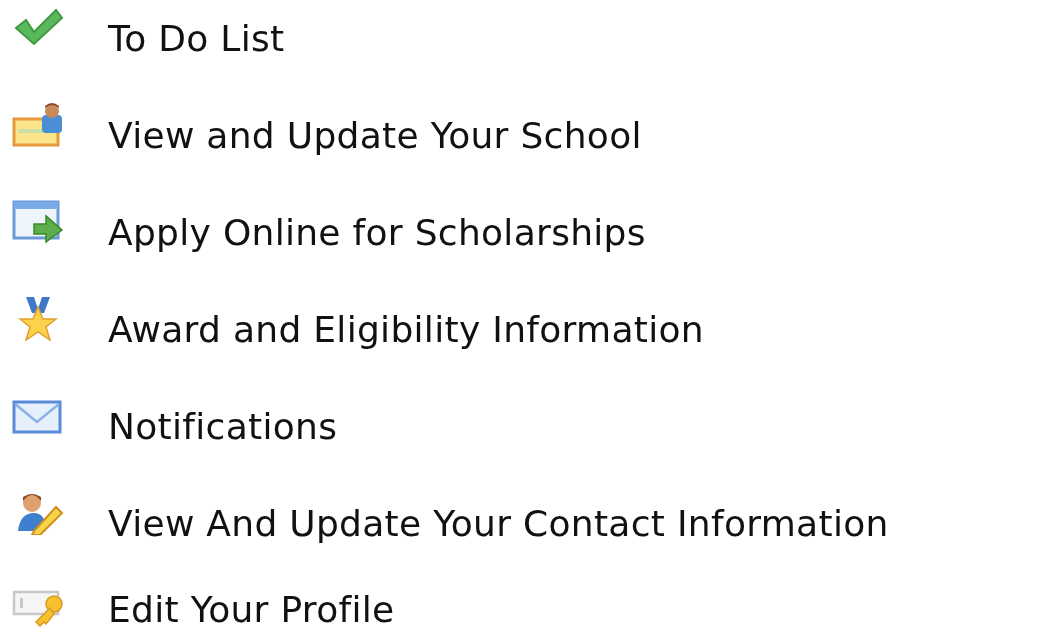 The image size is (1038, 640). What do you see at coordinates (406, 329) in the screenshot?
I see `menu-link: Award and Eligibility Information` at bounding box center [406, 329].